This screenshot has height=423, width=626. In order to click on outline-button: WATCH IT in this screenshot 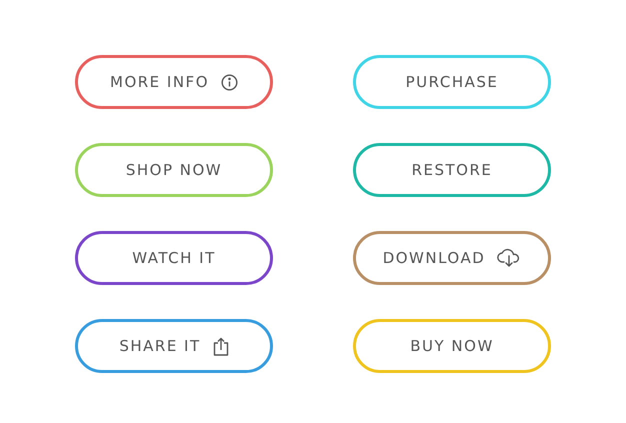, I will do `click(174, 258)`.